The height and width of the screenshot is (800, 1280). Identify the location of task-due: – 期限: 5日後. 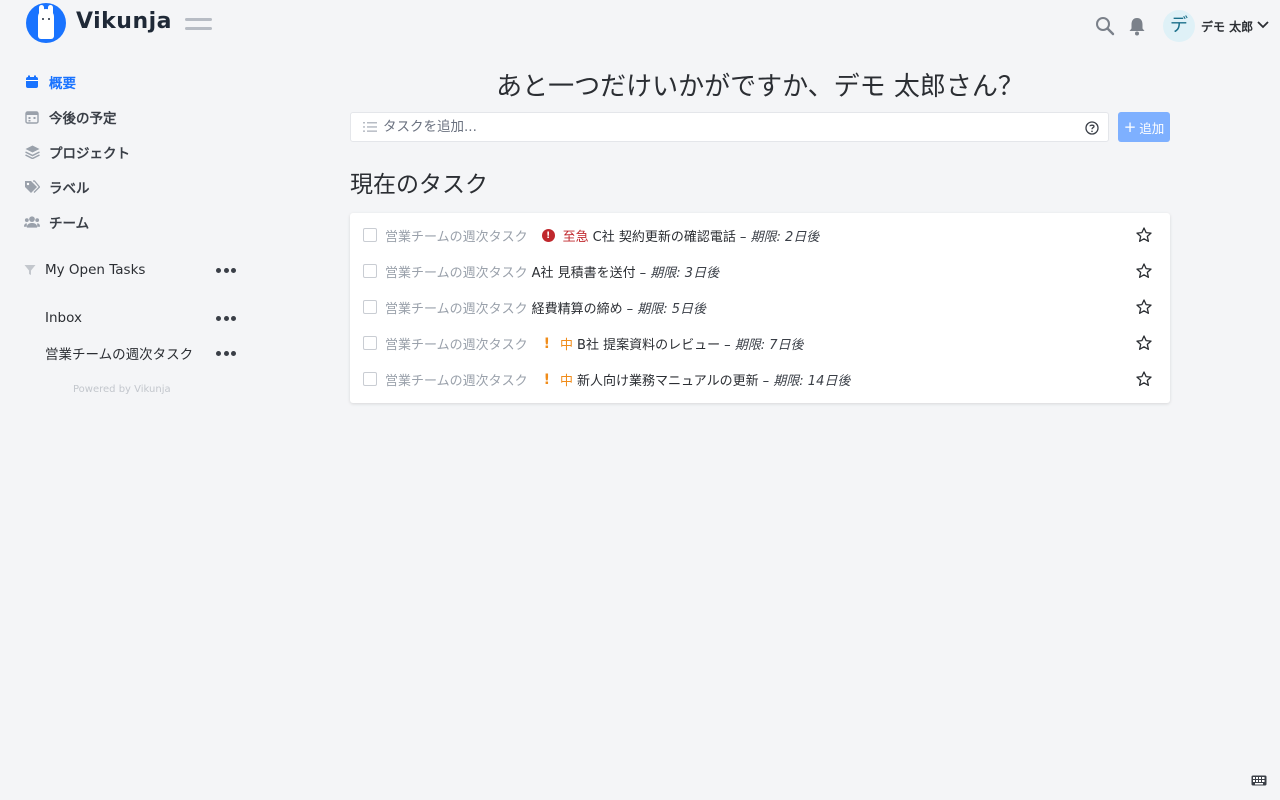
(666, 309).